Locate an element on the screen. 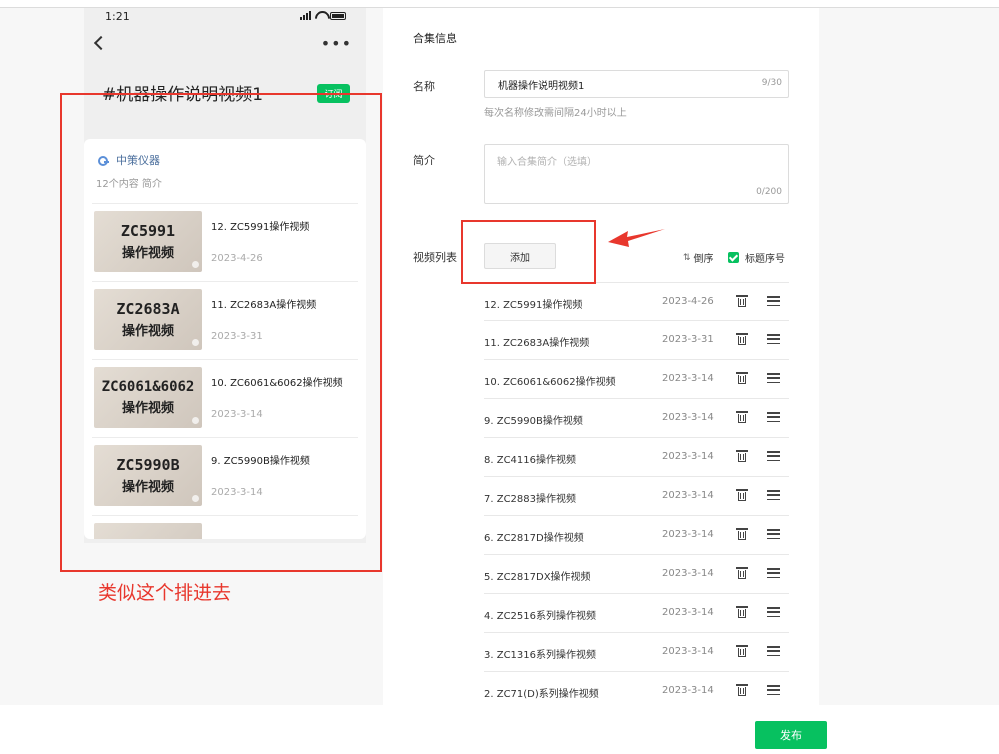 Image resolution: width=999 pixels, height=754 pixels. video-row-title: 2. ZC71(D)系列操作视频 is located at coordinates (541, 694).